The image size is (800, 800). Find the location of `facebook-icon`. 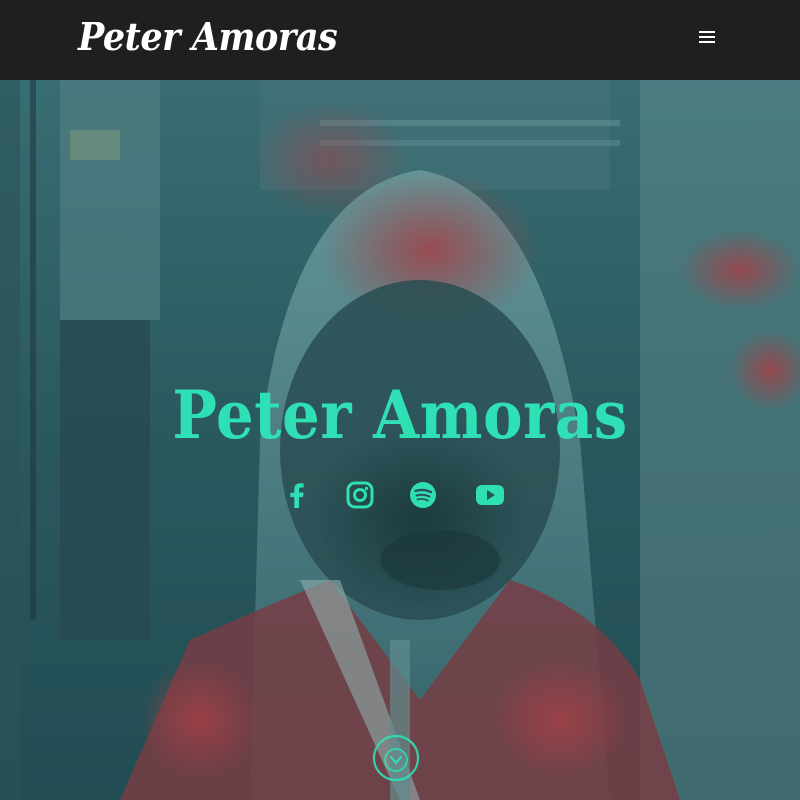

facebook-icon is located at coordinates (297, 495).